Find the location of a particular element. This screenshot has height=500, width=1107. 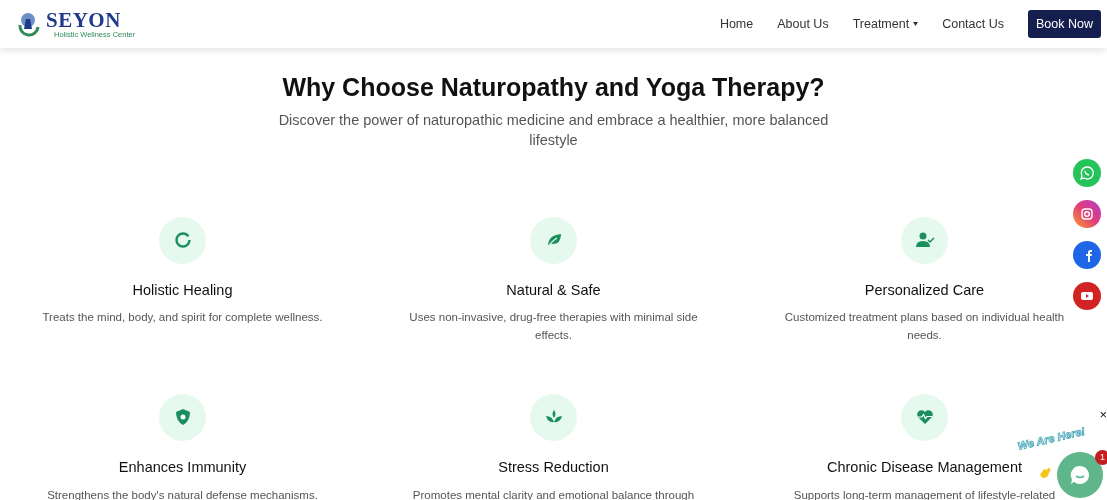

feature-title: Chronic Disease Management is located at coordinates (924, 467).